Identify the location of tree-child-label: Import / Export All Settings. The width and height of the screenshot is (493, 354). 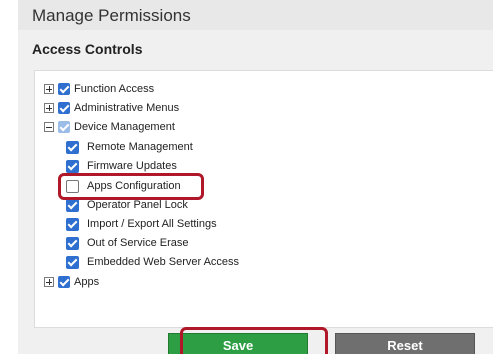
(152, 224).